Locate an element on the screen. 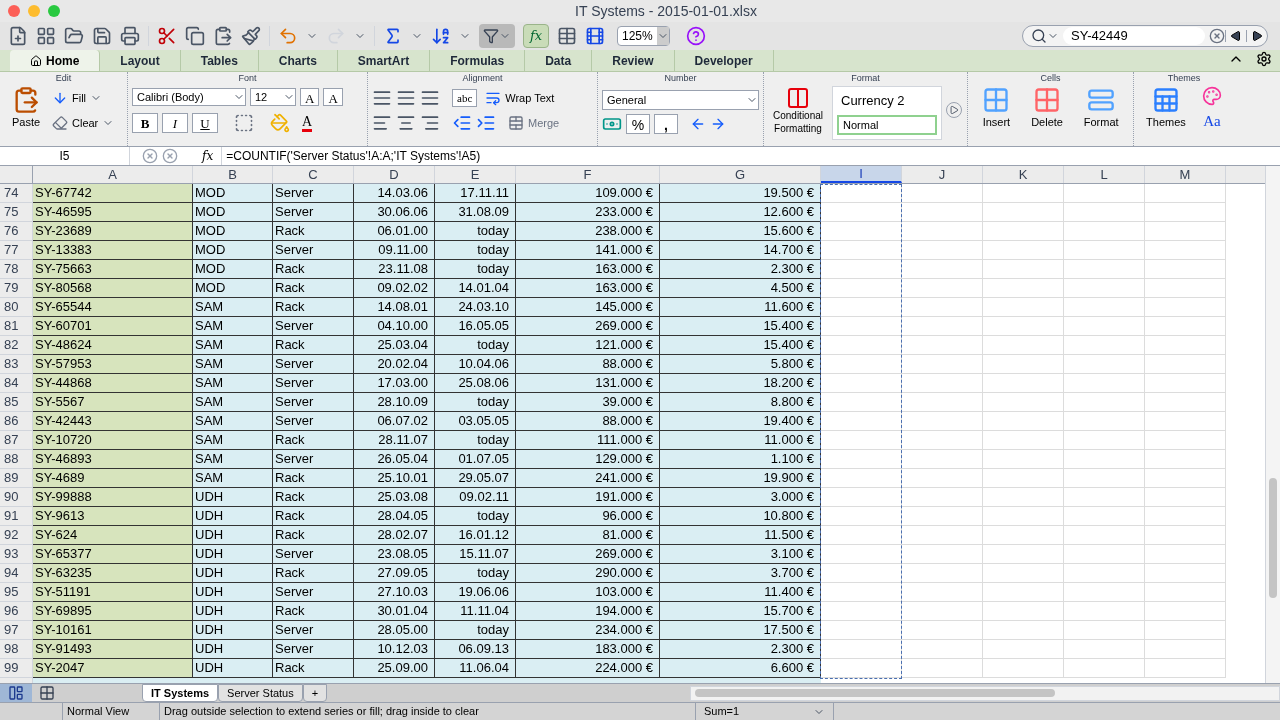  row-header: 96 is located at coordinates (16, 611).